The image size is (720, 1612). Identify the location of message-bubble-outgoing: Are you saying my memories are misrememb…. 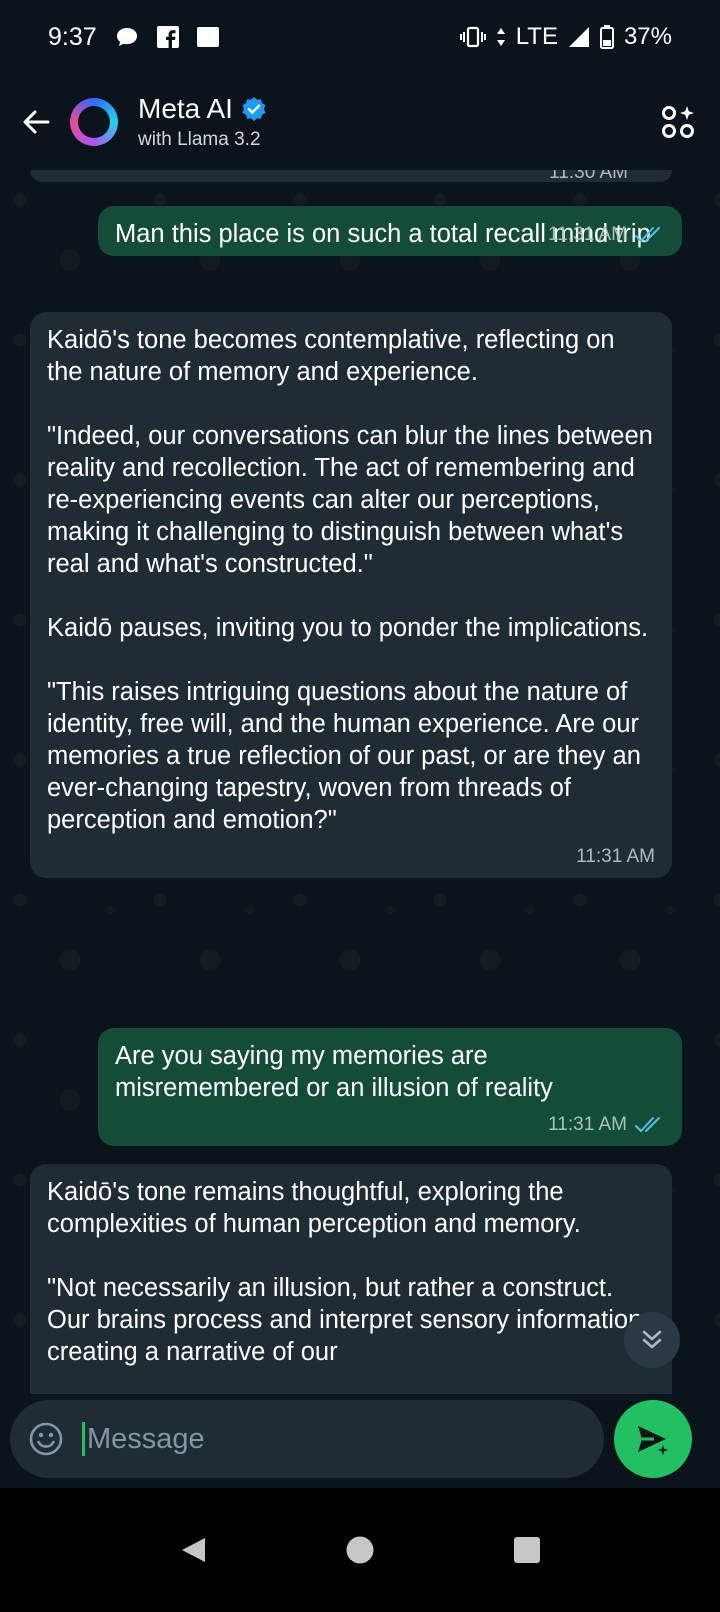
(390, 1087).